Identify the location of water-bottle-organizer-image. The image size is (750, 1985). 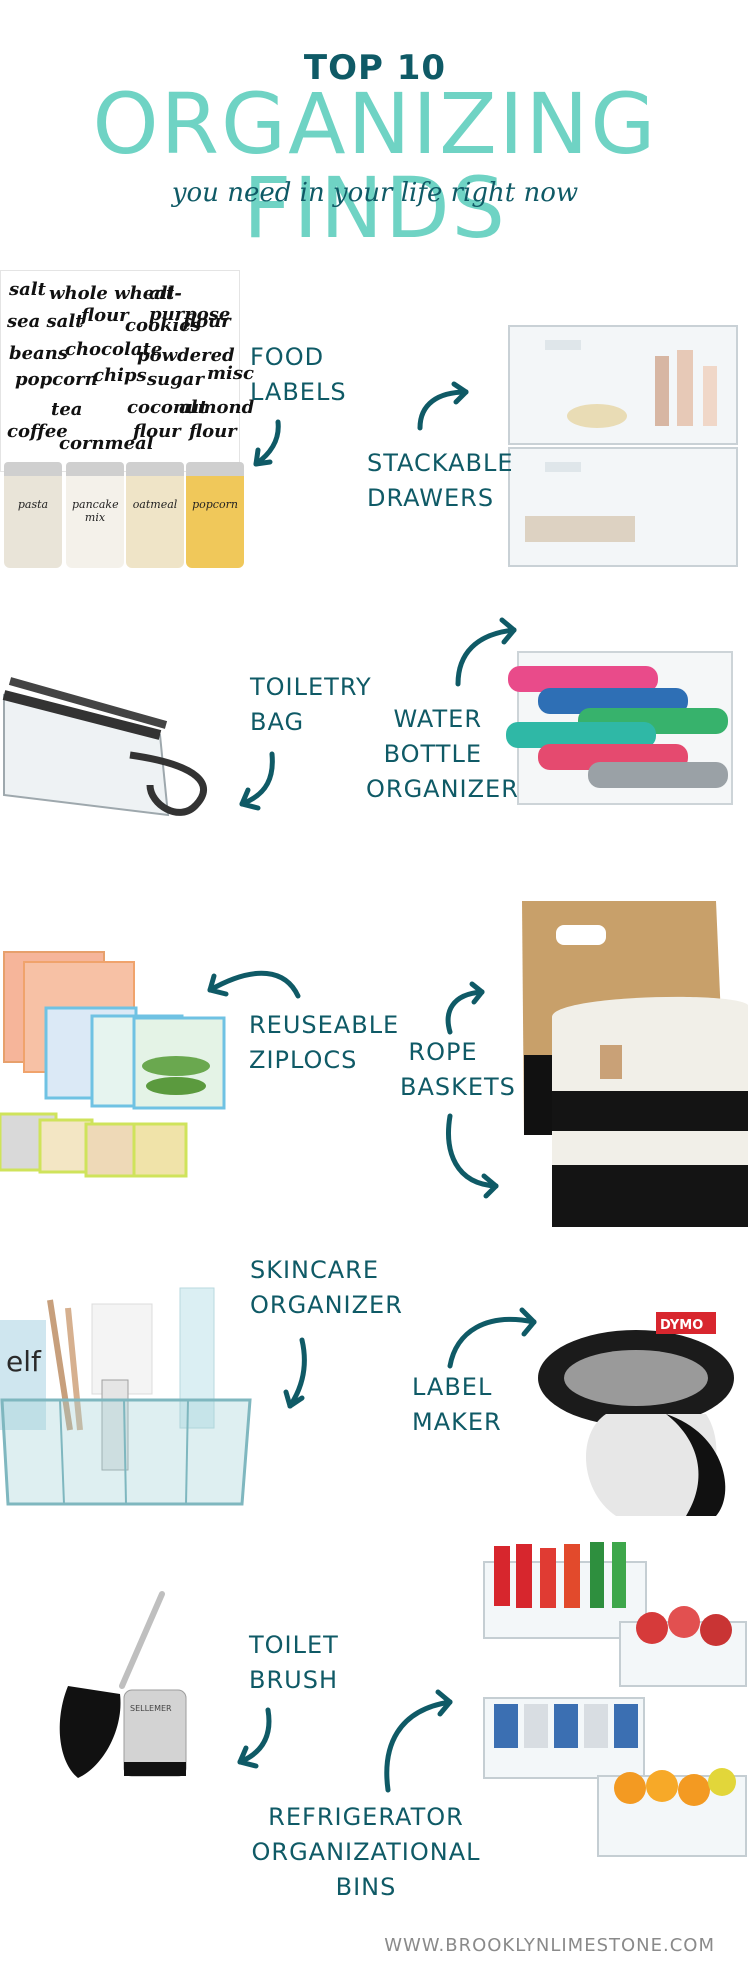
(619, 728).